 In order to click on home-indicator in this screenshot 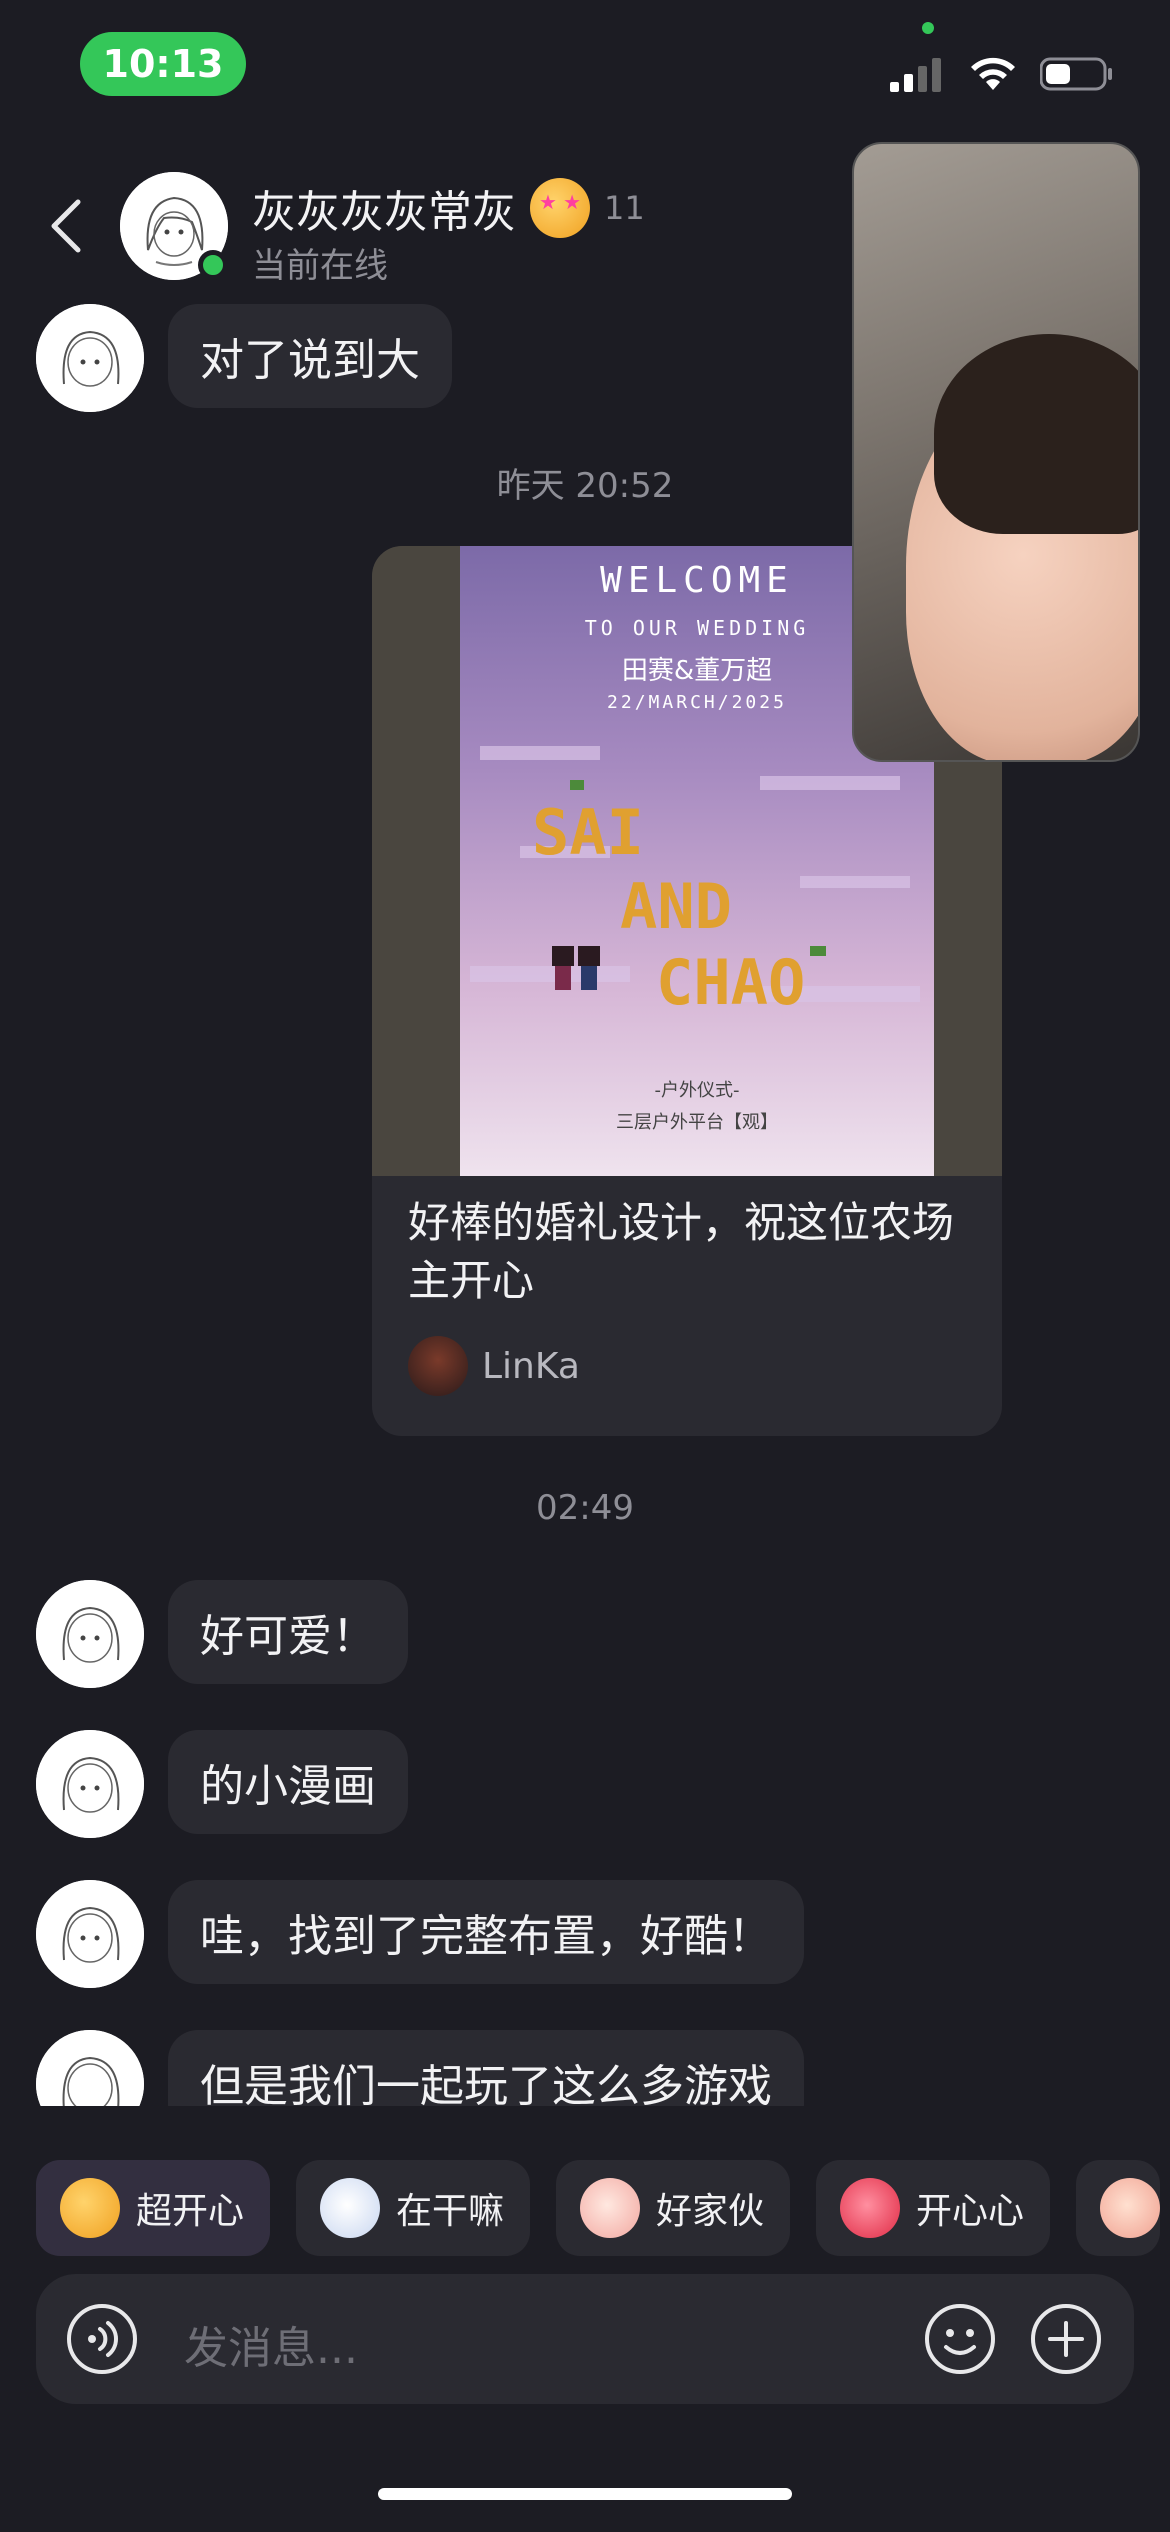, I will do `click(585, 2494)`.